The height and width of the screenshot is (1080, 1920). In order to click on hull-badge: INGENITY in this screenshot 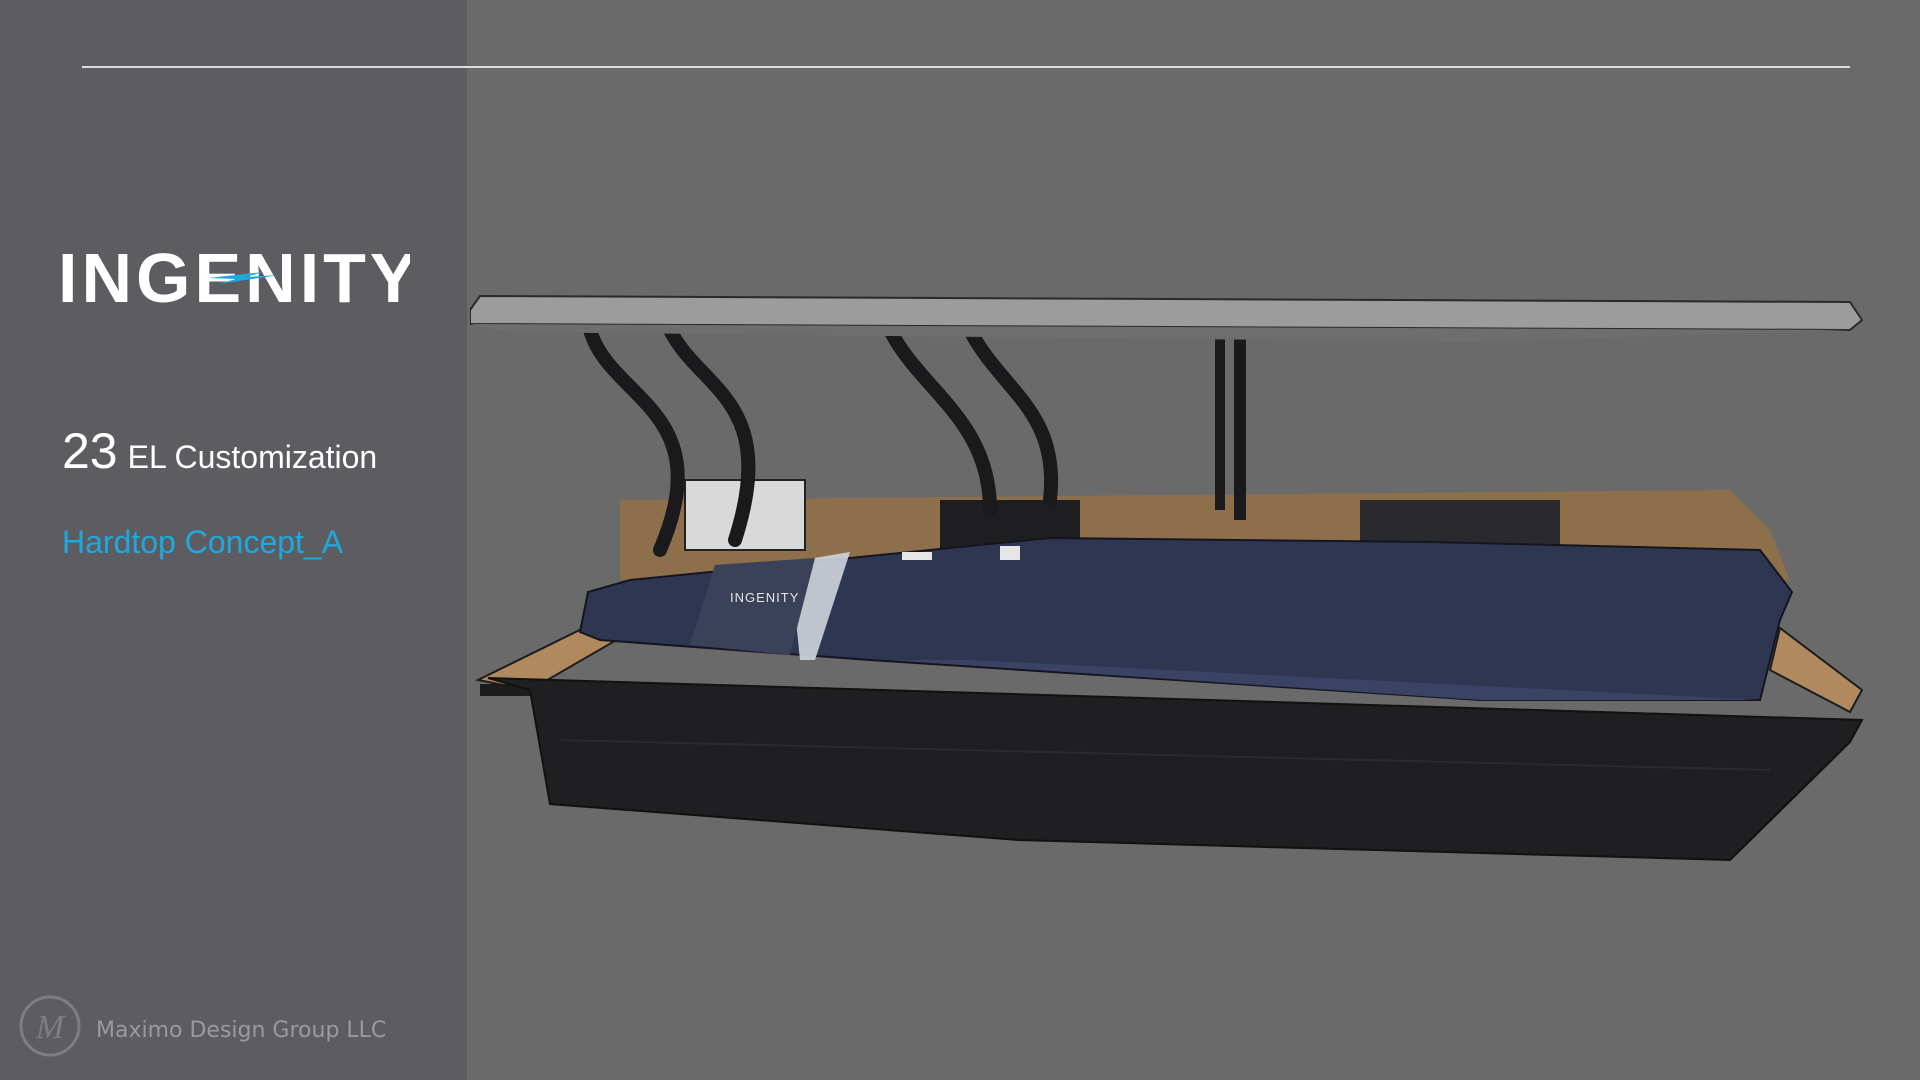, I will do `click(764, 597)`.